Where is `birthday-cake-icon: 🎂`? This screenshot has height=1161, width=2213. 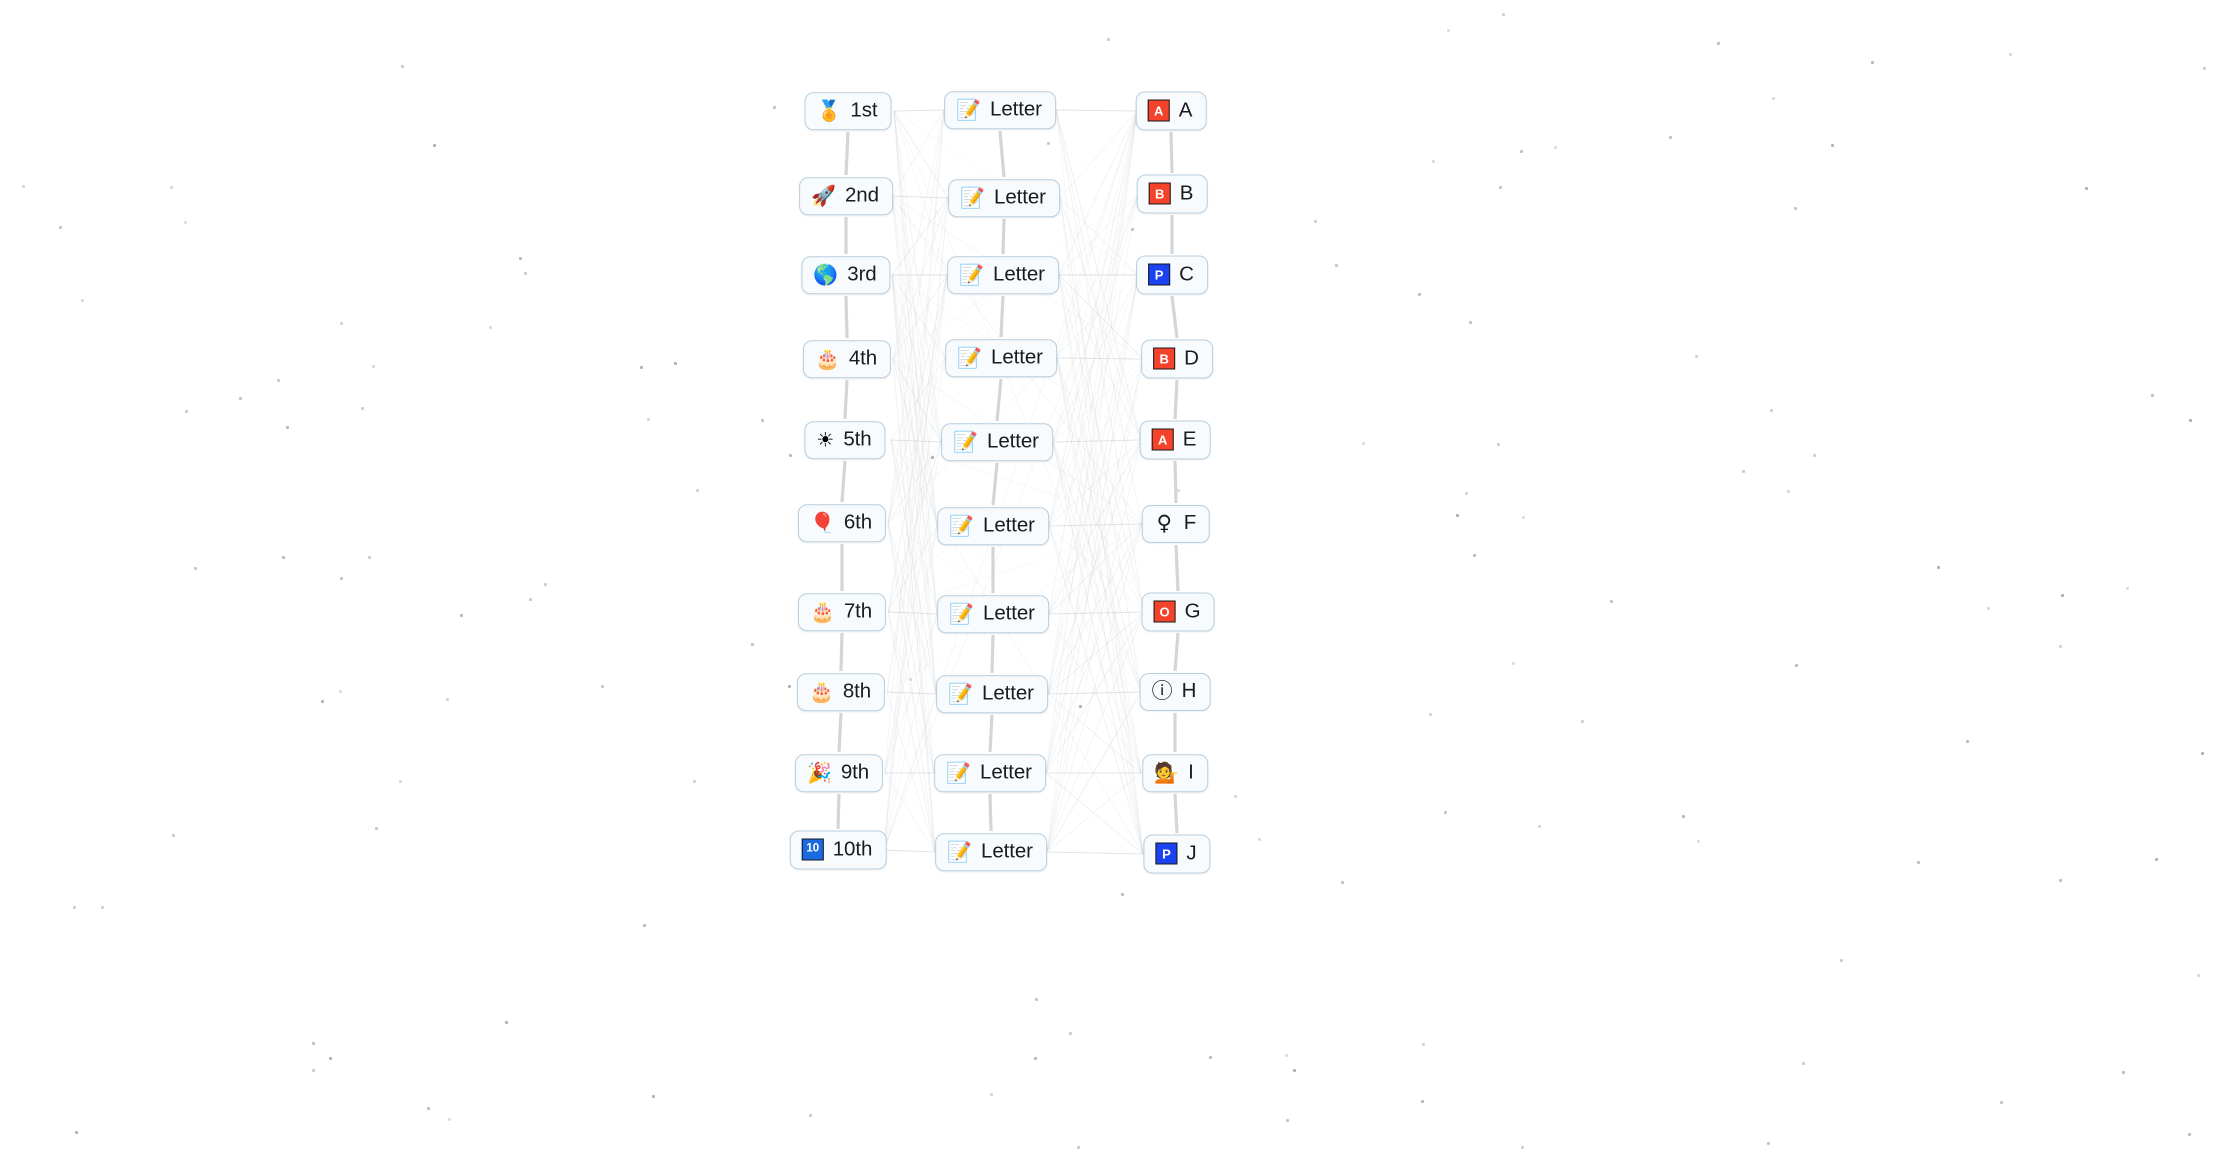
birthday-cake-icon: 🎂 is located at coordinates (821, 691).